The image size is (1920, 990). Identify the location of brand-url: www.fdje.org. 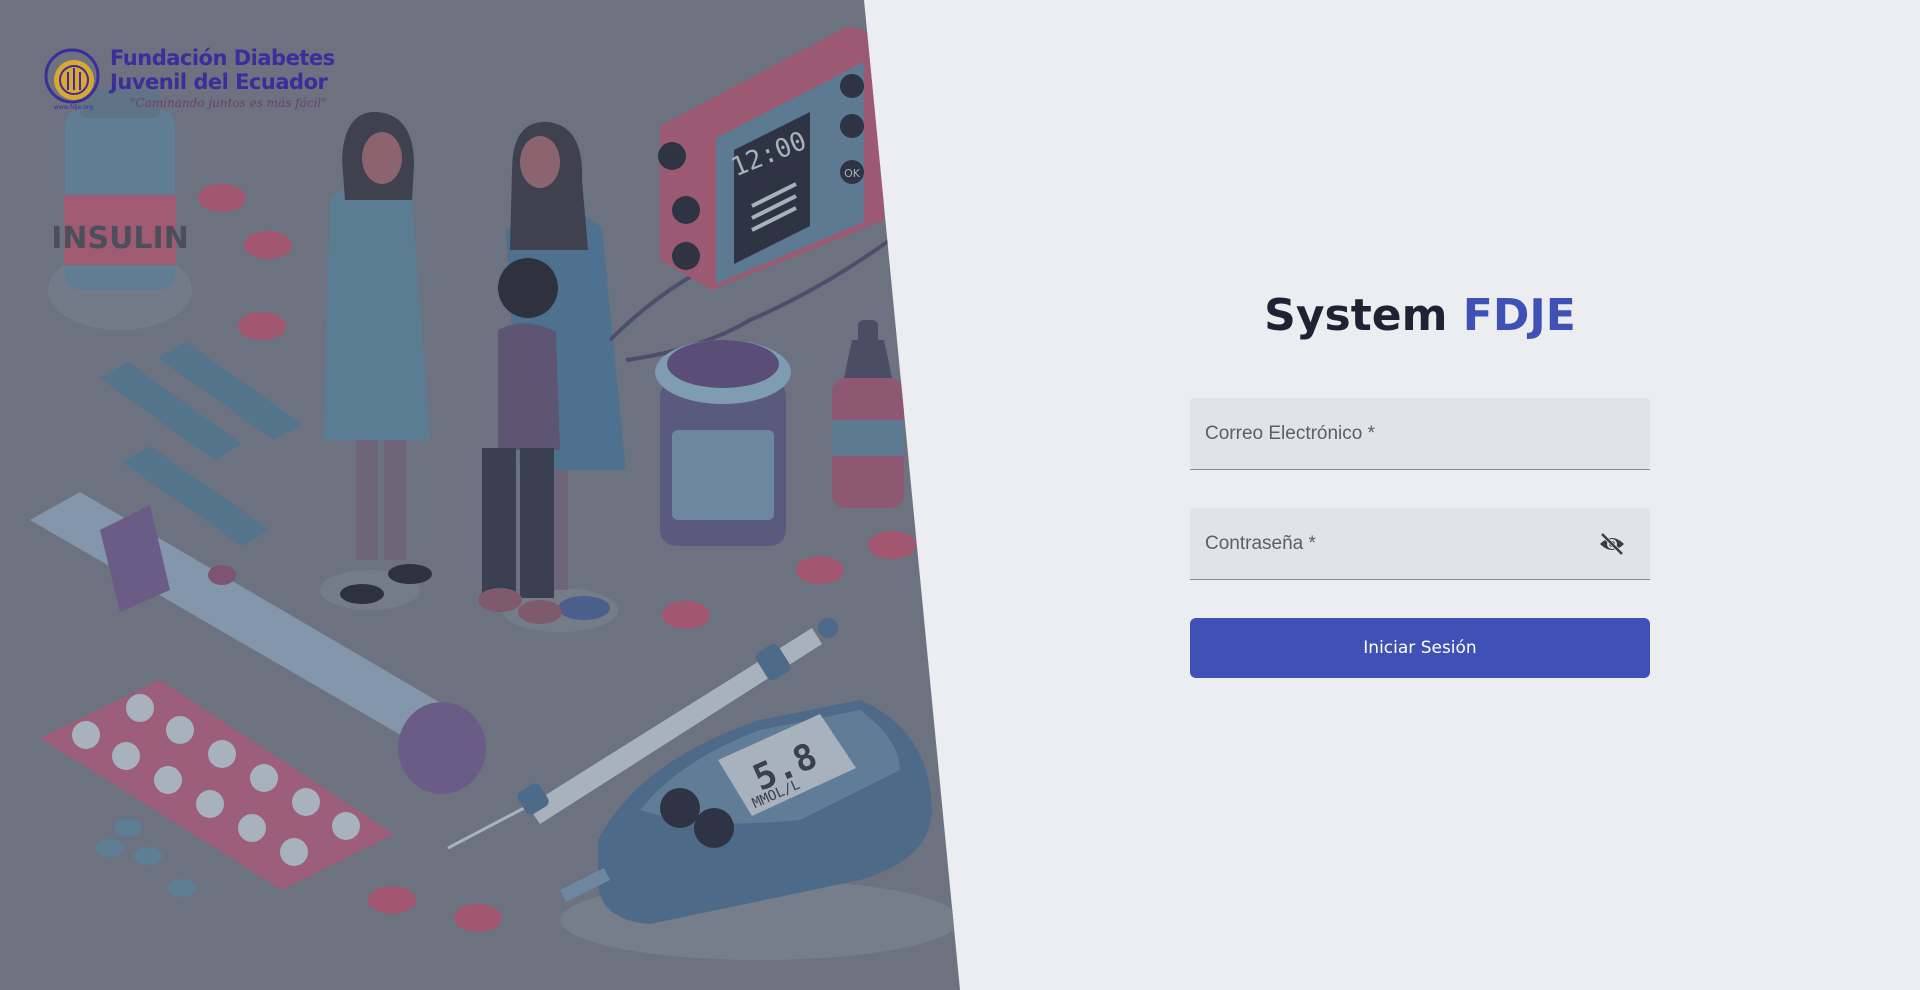
(74, 107).